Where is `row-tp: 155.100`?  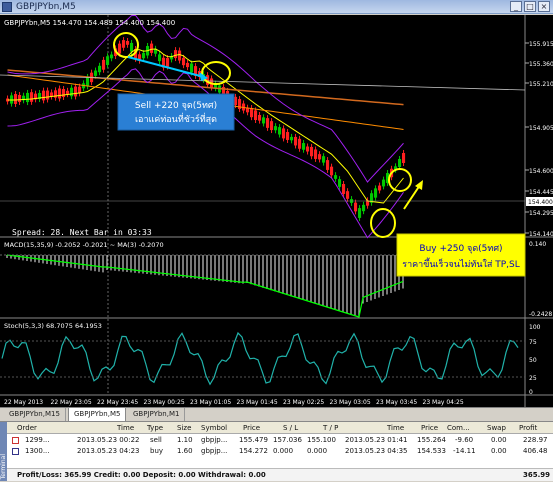
row-tp: 155.100 is located at coordinates (321, 440).